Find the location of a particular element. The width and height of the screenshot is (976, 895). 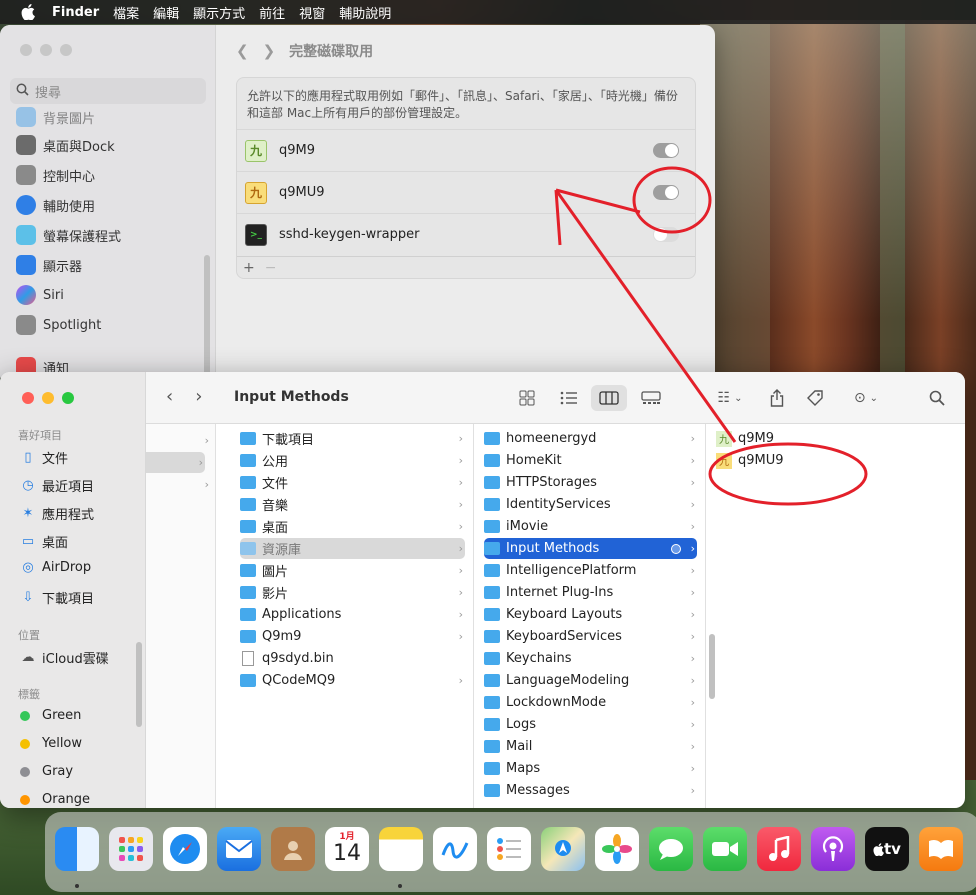

folder-item: IdentityServices › is located at coordinates (590, 504).